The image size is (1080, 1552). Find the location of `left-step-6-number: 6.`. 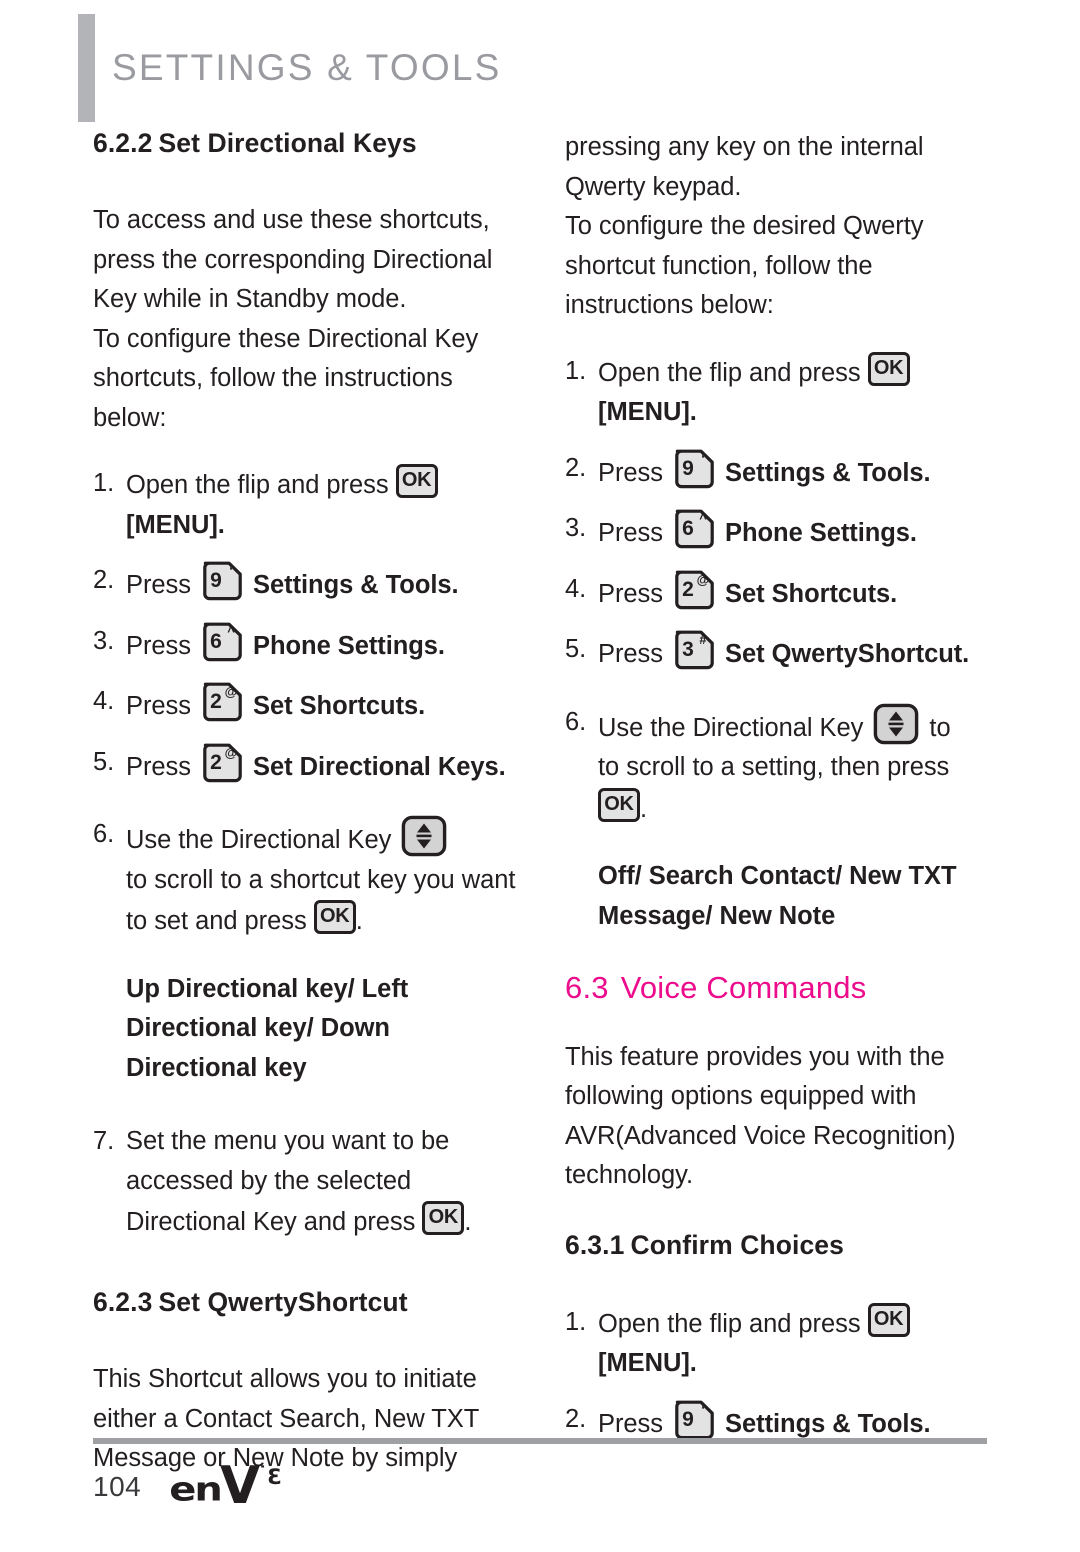

left-step-6-number: 6. is located at coordinates (104, 834).